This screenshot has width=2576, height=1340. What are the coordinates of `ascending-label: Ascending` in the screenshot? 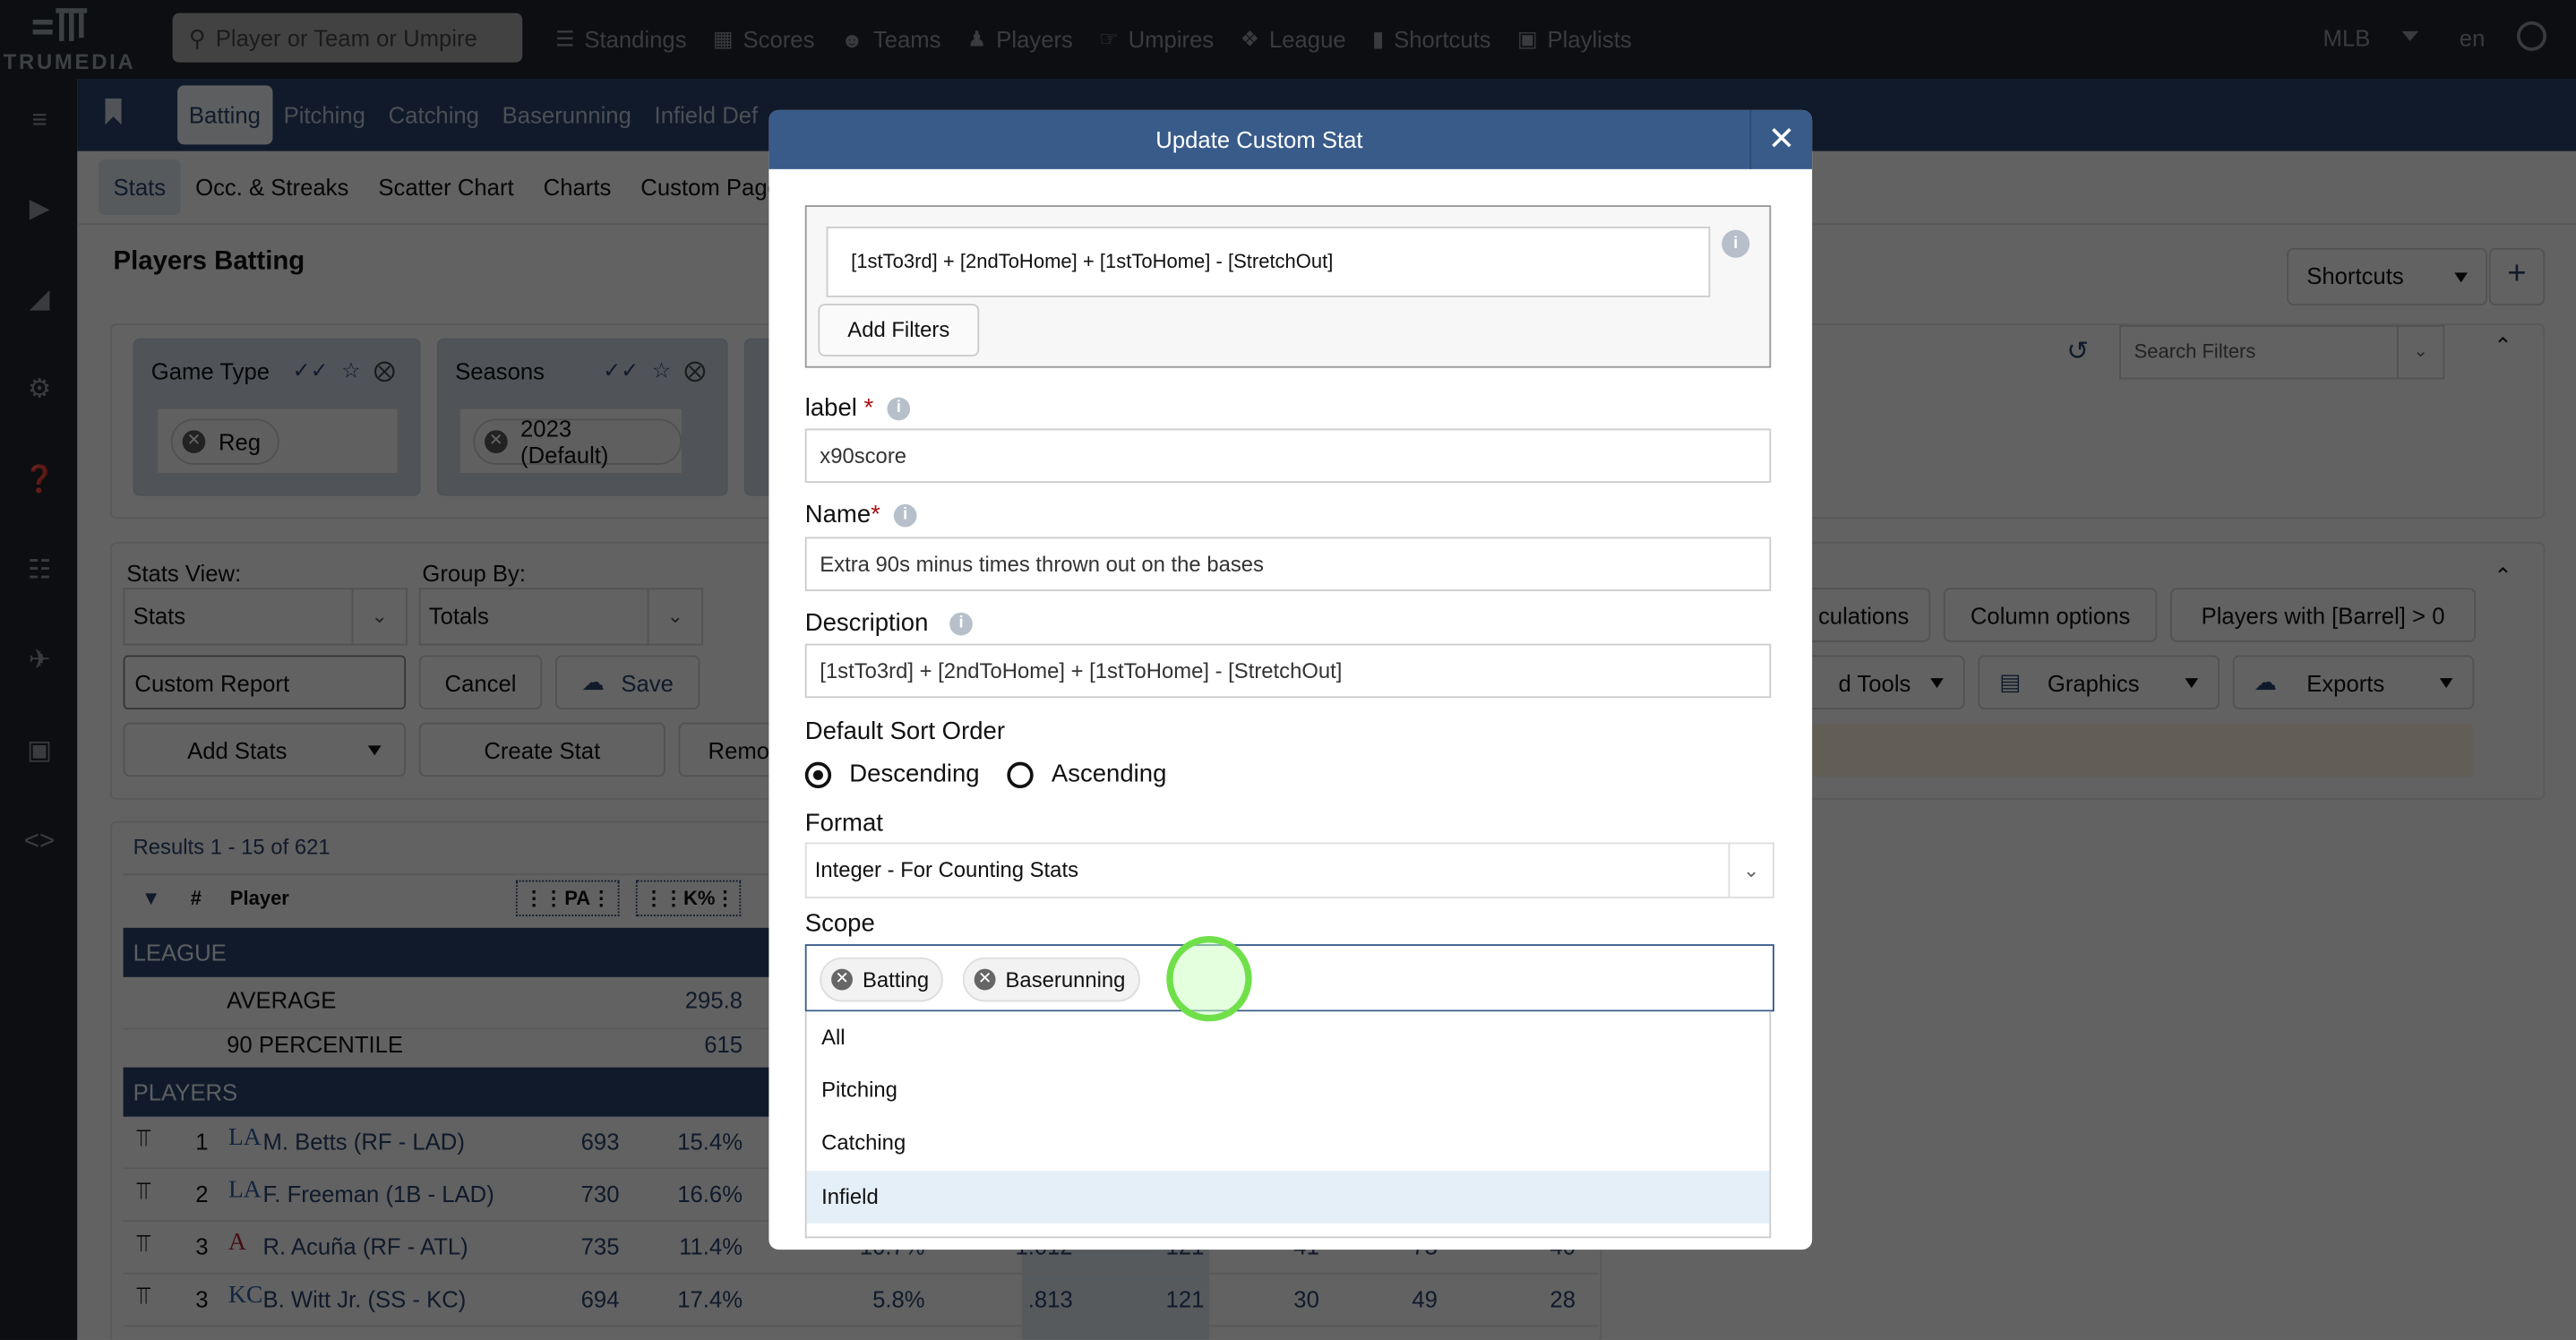 It's located at (1109, 774).